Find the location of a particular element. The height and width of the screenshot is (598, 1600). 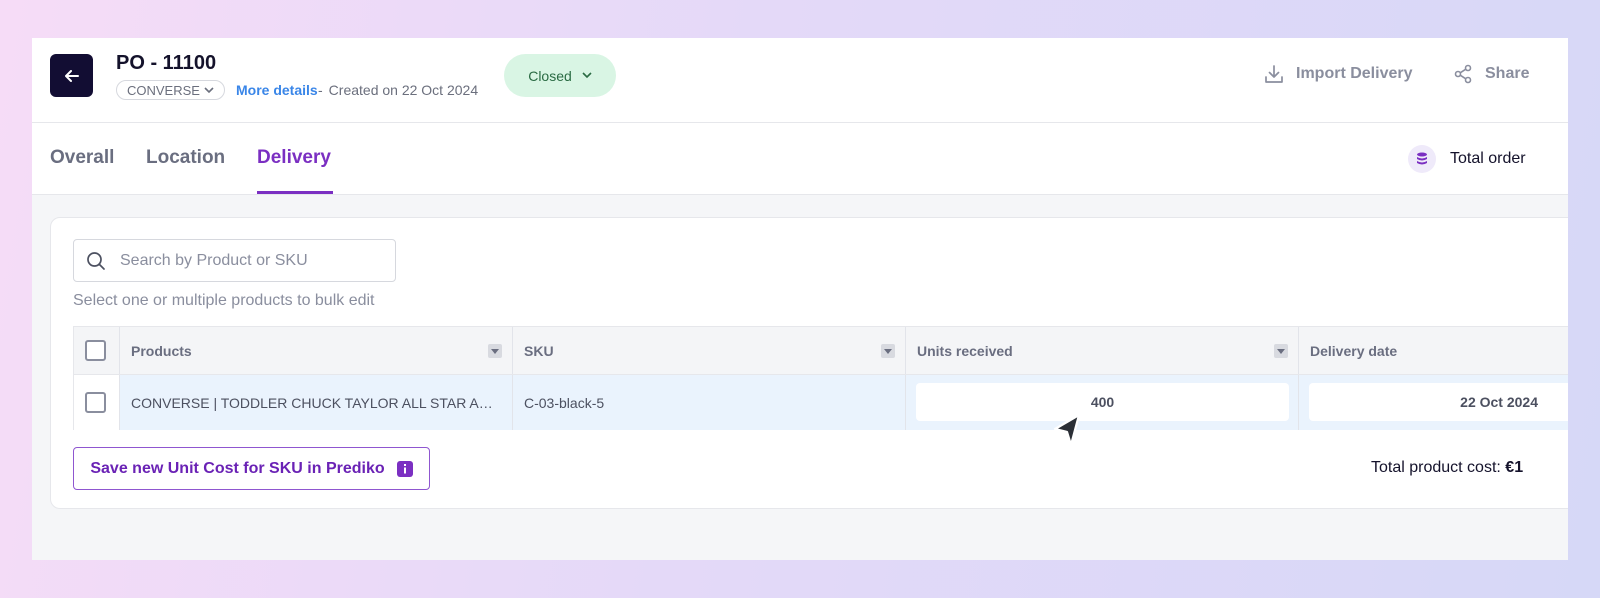

supplier-label: CONVERSE is located at coordinates (163, 90).